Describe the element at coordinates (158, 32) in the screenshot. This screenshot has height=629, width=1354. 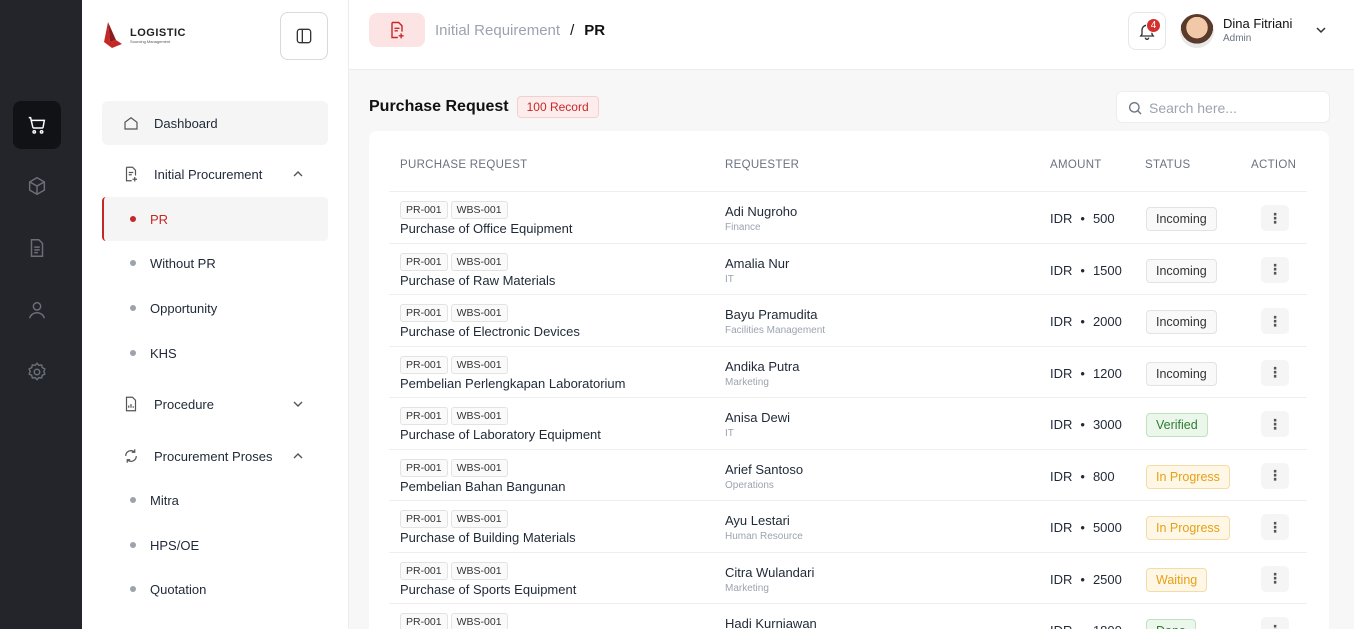
I see `brand-title: LOGISTIC` at that location.